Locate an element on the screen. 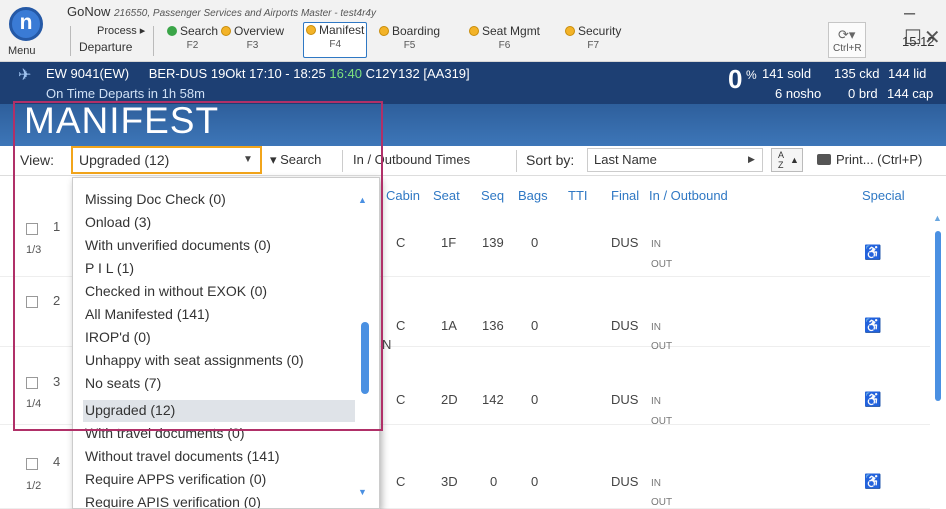 This screenshot has width=946, height=509. dropdown-option: P I L (1) is located at coordinates (219, 269).